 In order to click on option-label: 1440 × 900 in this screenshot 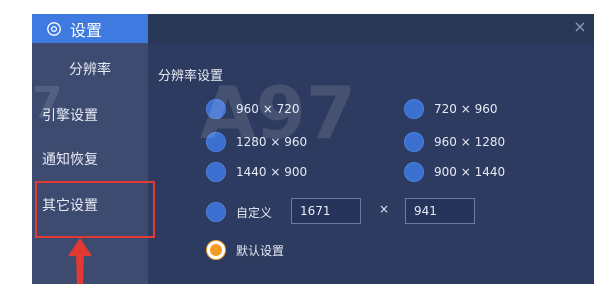, I will do `click(272, 172)`.